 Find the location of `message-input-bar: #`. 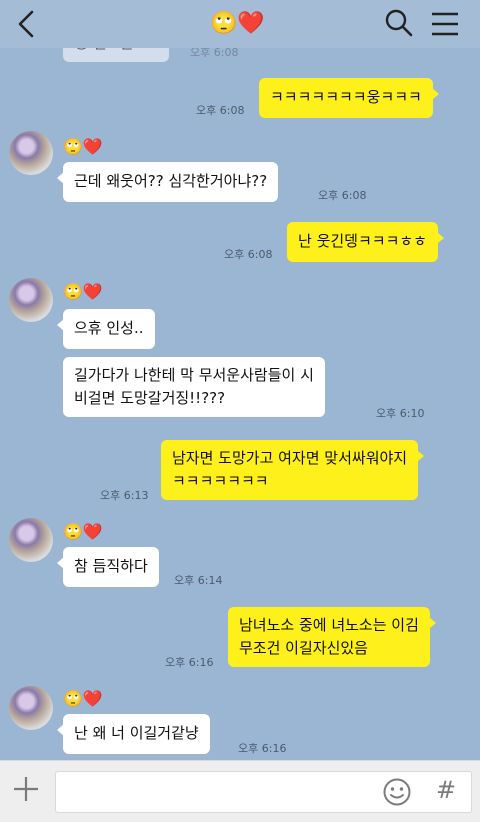

message-input-bar: # is located at coordinates (240, 791).